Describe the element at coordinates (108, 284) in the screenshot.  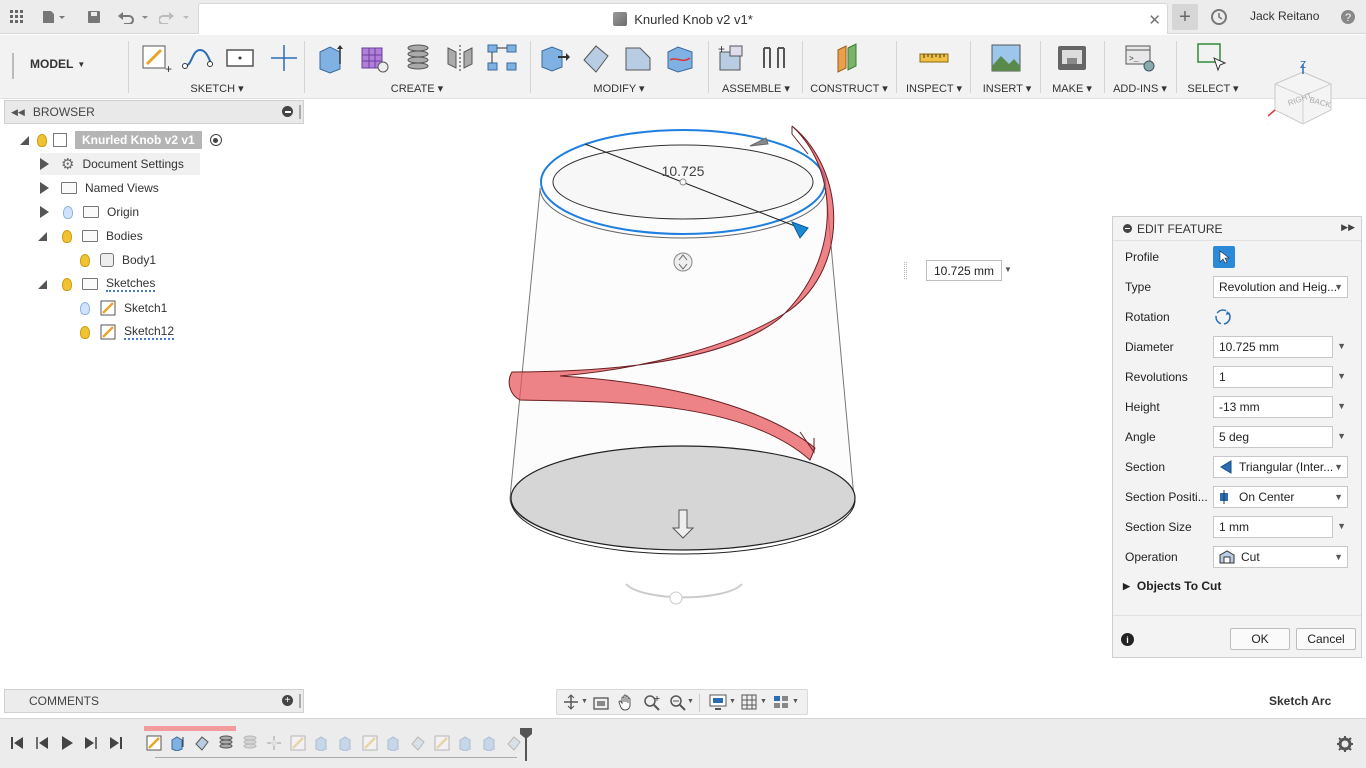
I see `tree-item-sketches: Sketches` at that location.